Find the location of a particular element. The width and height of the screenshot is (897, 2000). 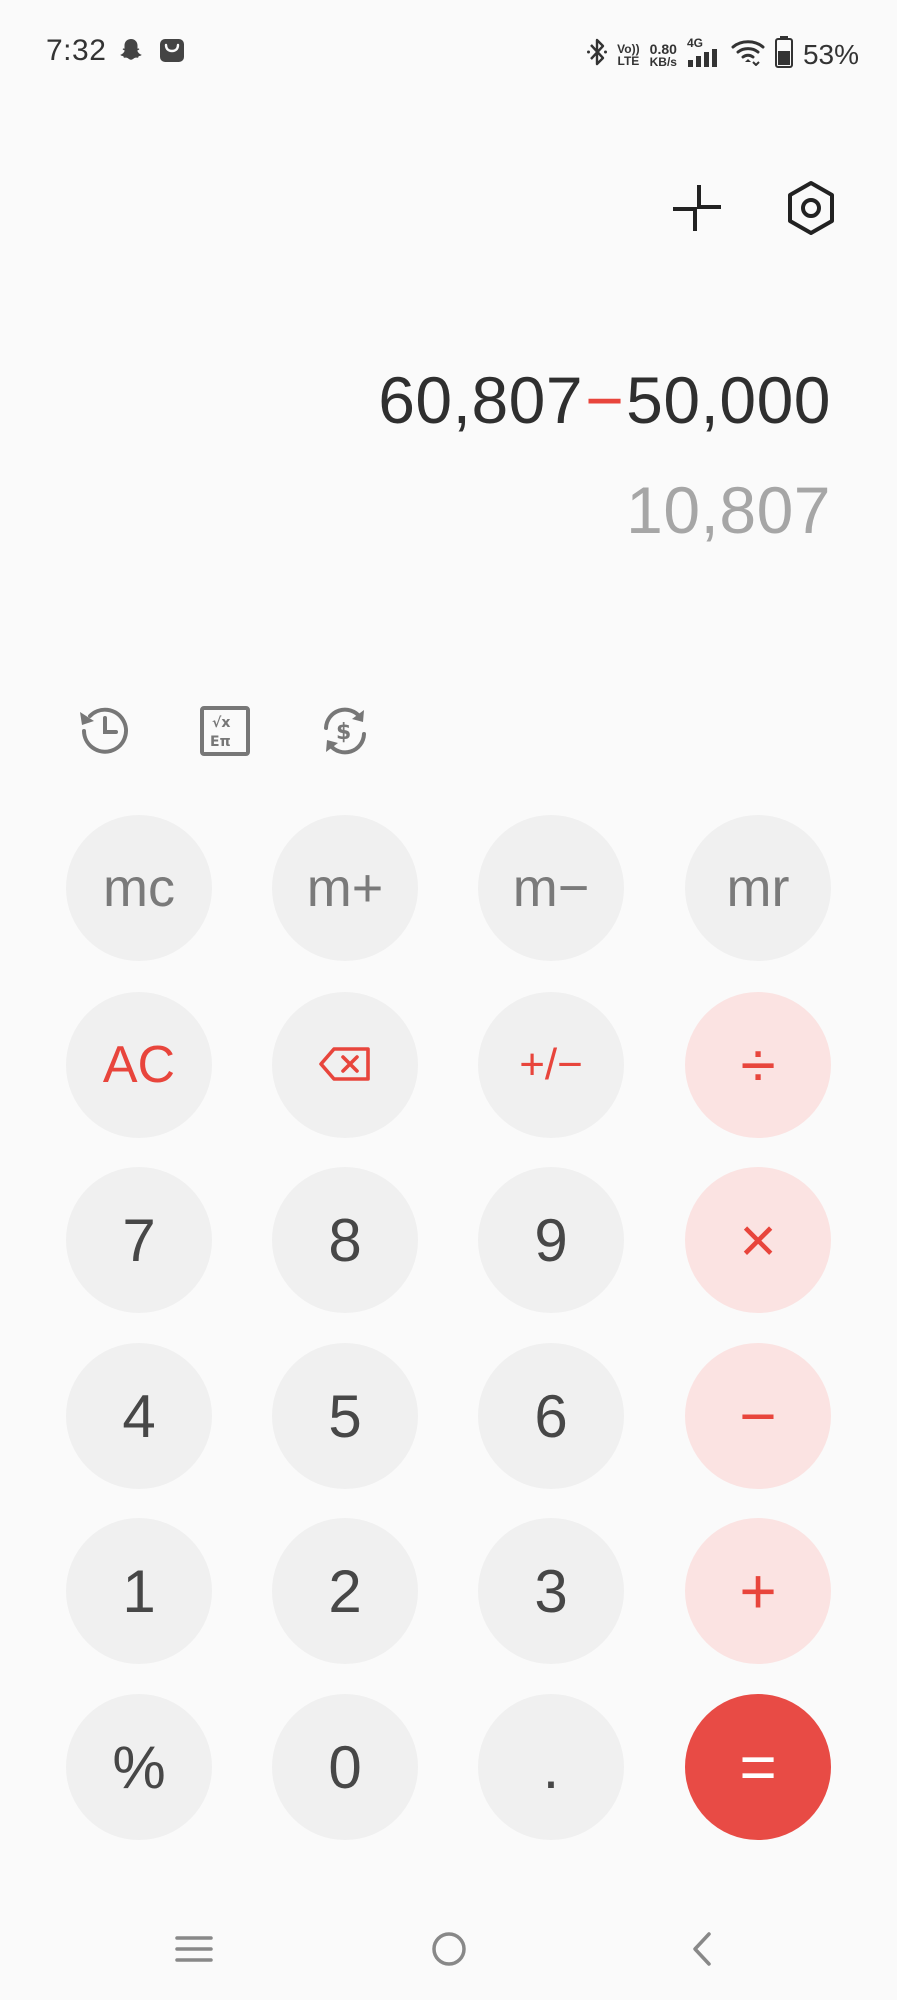

scientific-icon: √x Eπ is located at coordinates (225, 731).